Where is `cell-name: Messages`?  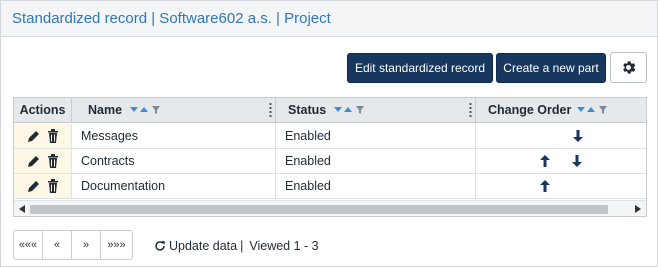 cell-name: Messages is located at coordinates (174, 136).